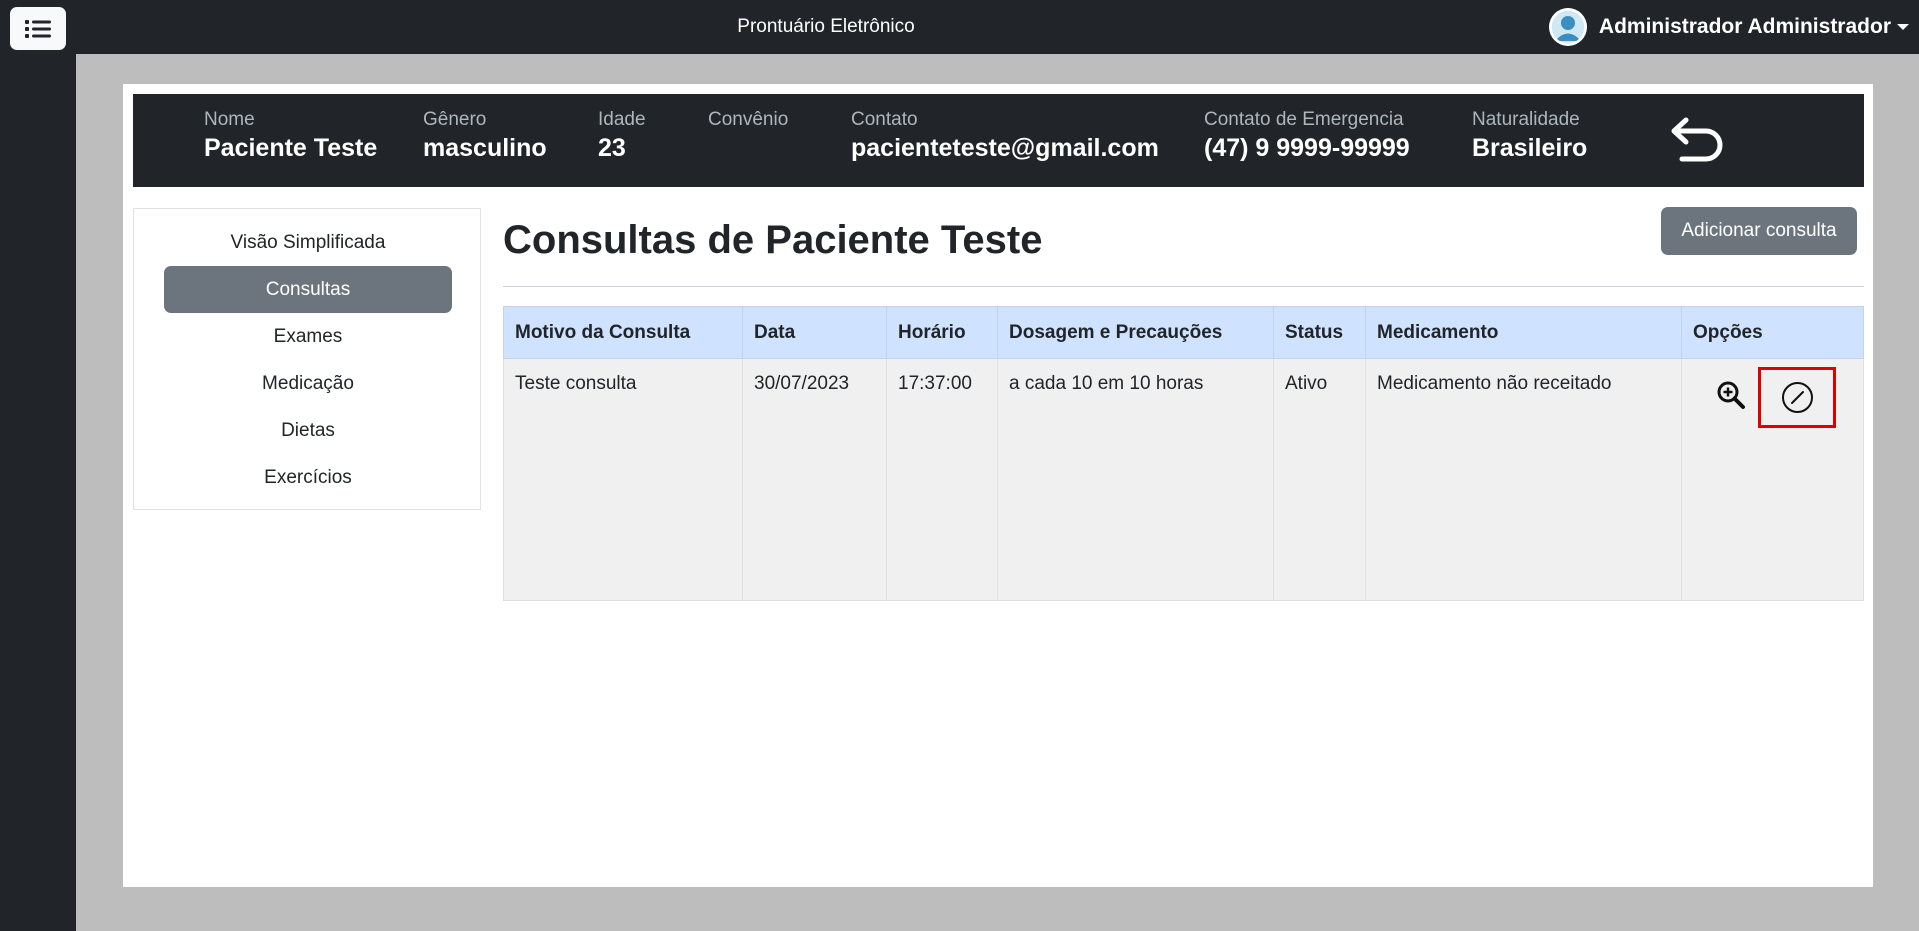  I want to click on return-arrow-icon, so click(1697, 139).